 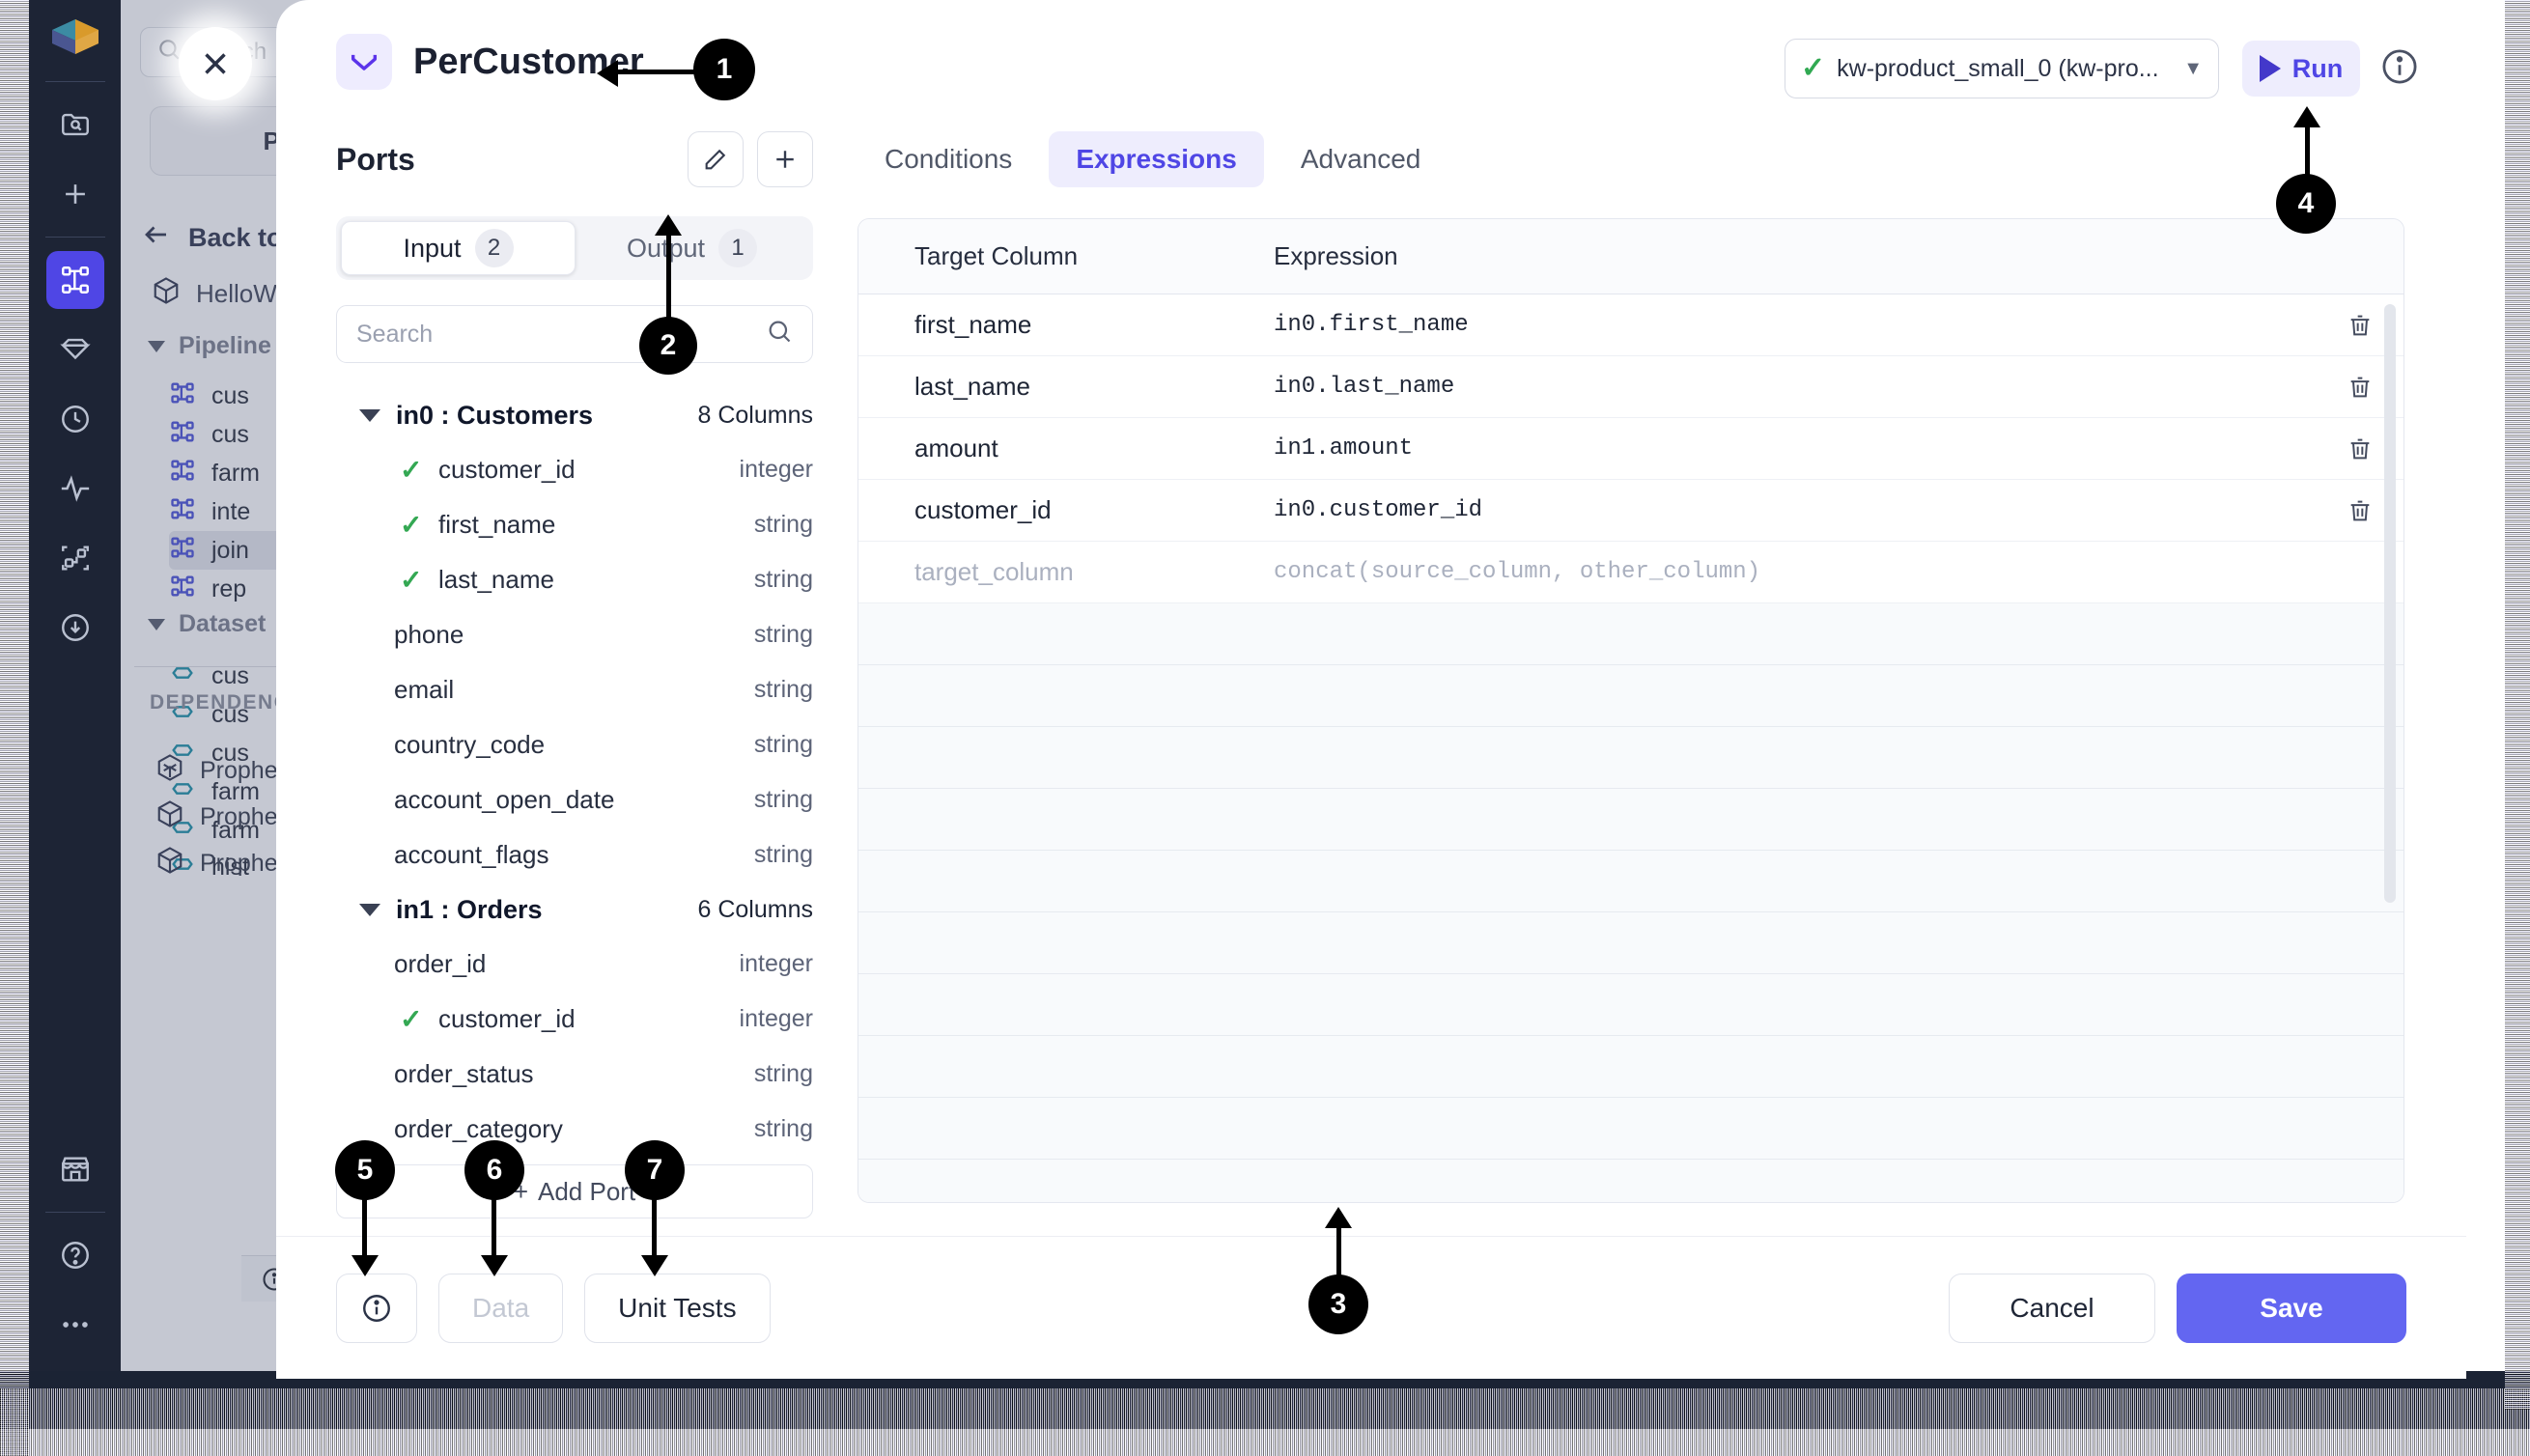 What do you see at coordinates (2052, 1308) in the screenshot?
I see `cancel-button: Cancel` at bounding box center [2052, 1308].